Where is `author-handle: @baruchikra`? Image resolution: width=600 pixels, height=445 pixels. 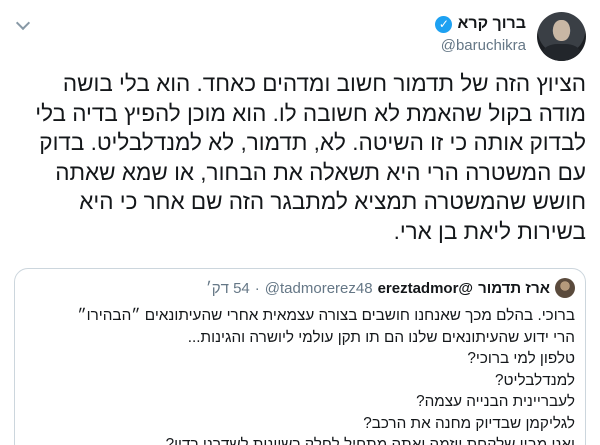
author-handle: @baruchikra is located at coordinates (483, 45).